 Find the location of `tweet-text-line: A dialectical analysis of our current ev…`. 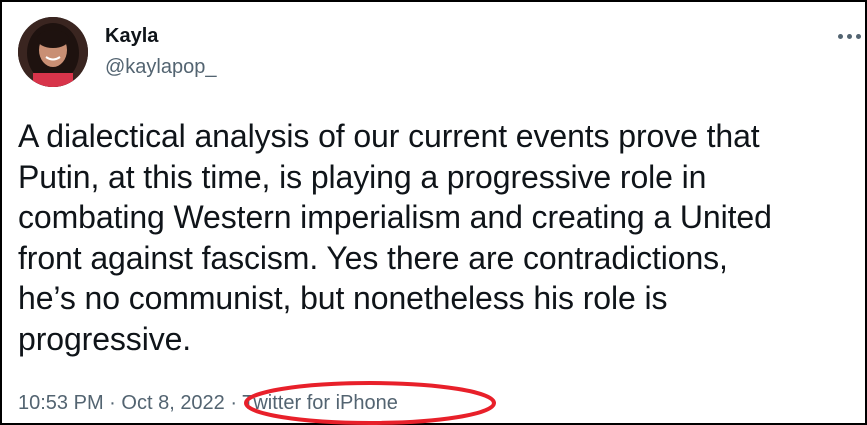

tweet-text-line: A dialectical analysis of our current ev… is located at coordinates (389, 136).